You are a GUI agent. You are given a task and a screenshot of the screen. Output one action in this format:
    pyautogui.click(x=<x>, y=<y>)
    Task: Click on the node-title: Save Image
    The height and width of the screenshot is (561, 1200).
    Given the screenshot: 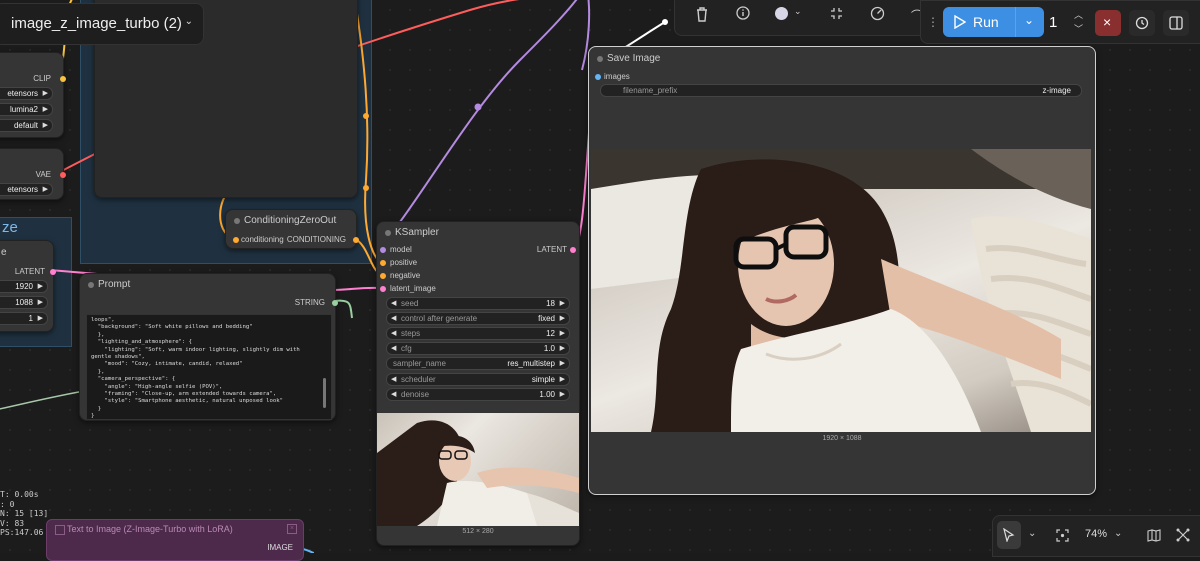 What is the action you would take?
    pyautogui.click(x=634, y=58)
    